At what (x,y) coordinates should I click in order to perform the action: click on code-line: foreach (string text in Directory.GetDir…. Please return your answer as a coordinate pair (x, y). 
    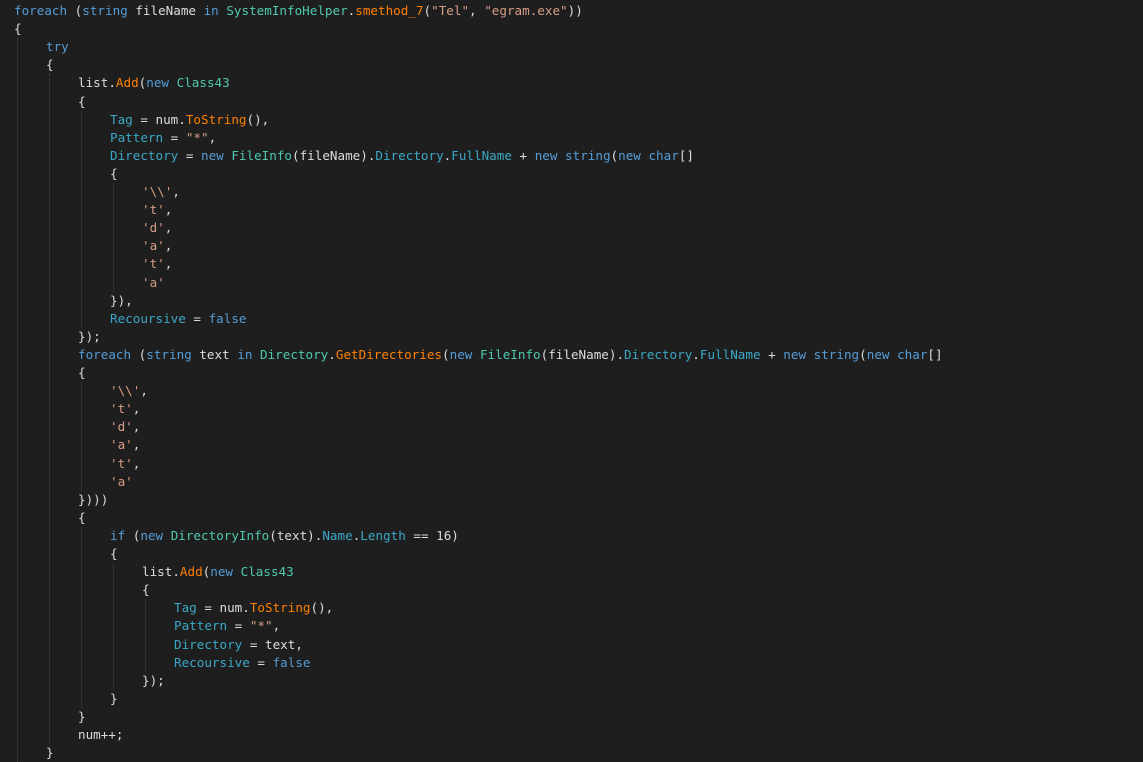
    Looking at the image, I should click on (510, 355).